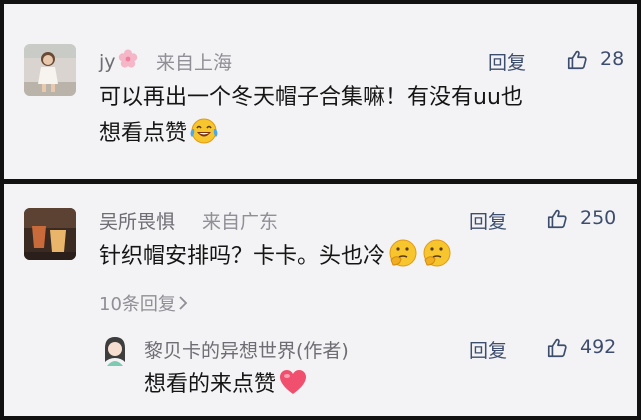 The width and height of the screenshot is (641, 420). Describe the element at coordinates (240, 222) in the screenshot. I see `location-label: 来自广东` at that location.